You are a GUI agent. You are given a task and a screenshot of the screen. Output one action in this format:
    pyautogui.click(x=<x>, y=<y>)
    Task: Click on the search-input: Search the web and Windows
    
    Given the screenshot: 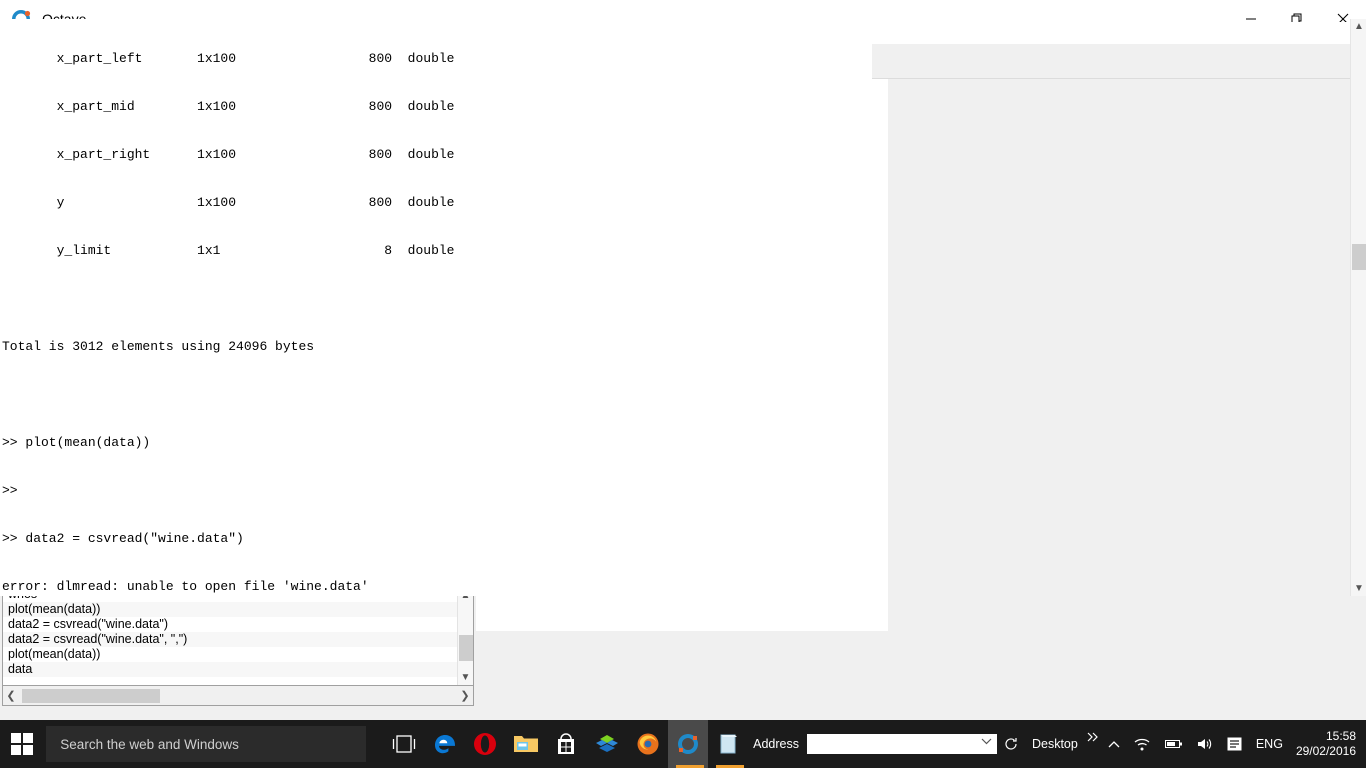 What is the action you would take?
    pyautogui.click(x=206, y=744)
    